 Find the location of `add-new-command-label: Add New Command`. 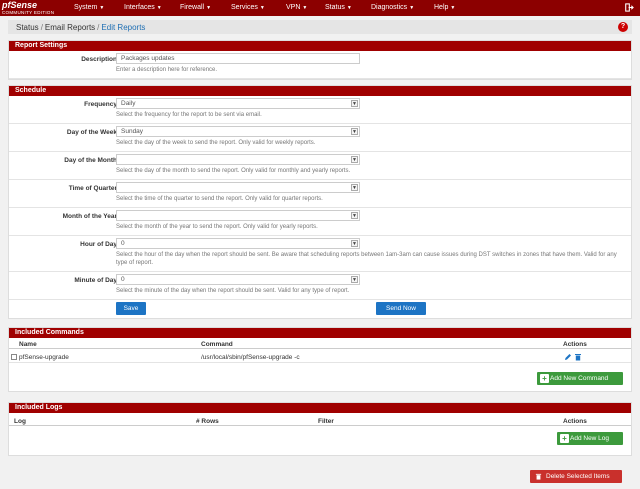

add-new-command-label: Add New Command is located at coordinates (579, 378).